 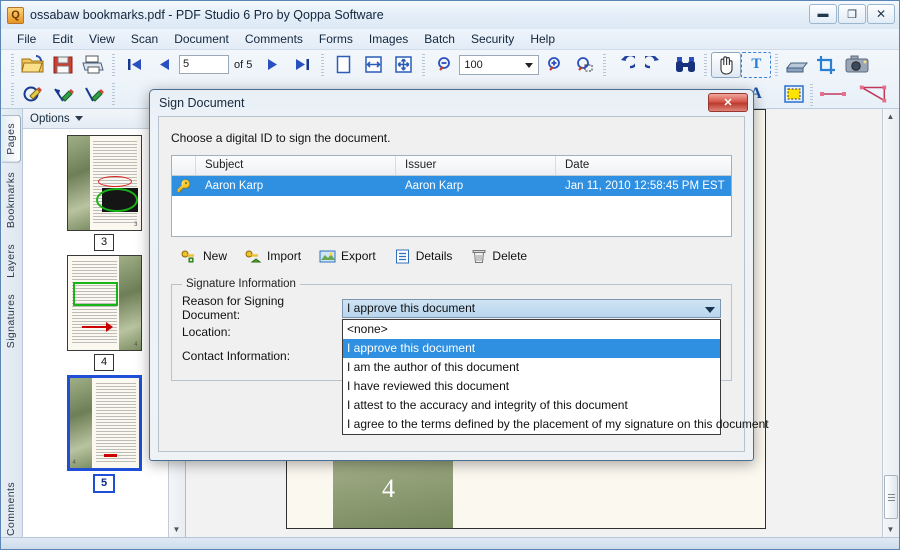 I want to click on measure-distance-icon, so click(x=834, y=94).